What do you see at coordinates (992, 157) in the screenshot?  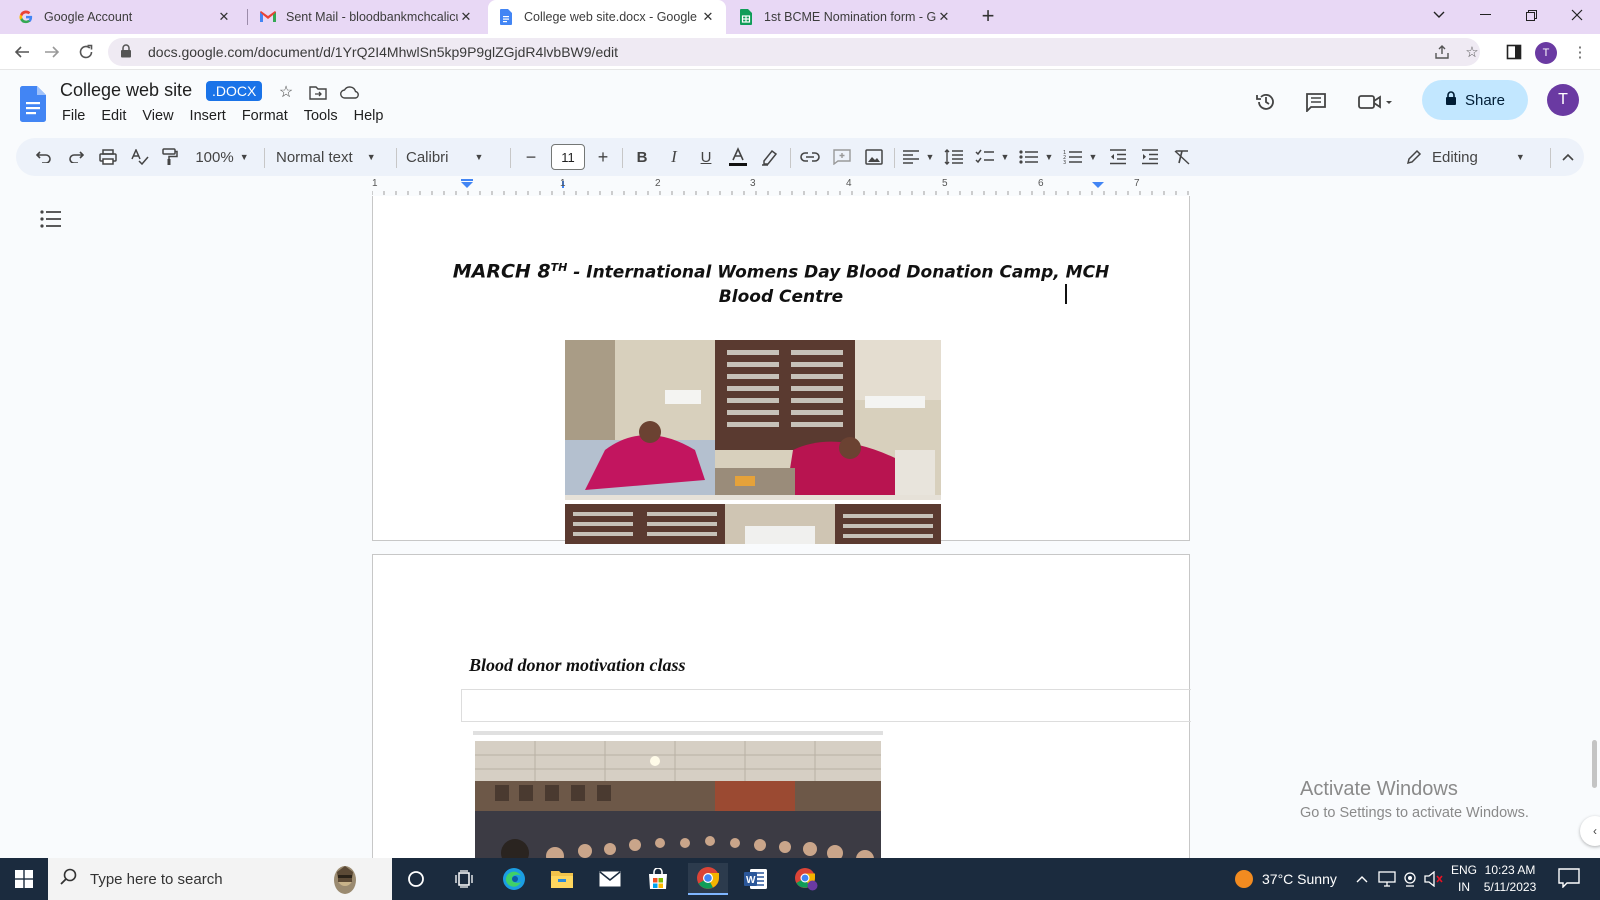 I see `checklist-select: ▼` at bounding box center [992, 157].